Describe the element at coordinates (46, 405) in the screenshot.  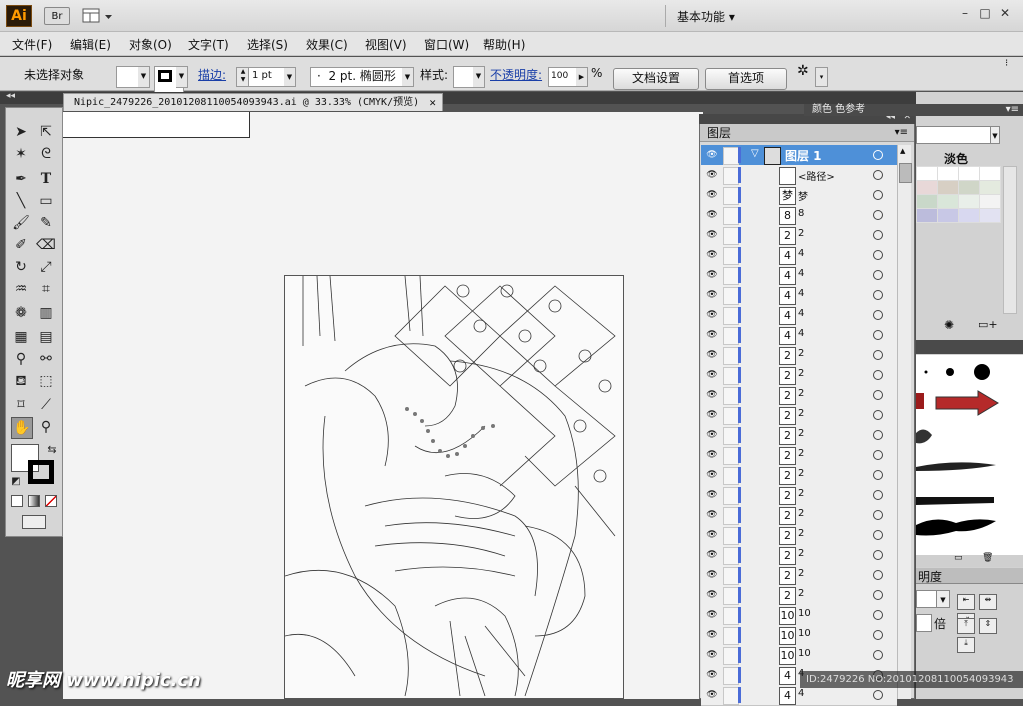
I see `slice-tool-icon: ⟋` at that location.